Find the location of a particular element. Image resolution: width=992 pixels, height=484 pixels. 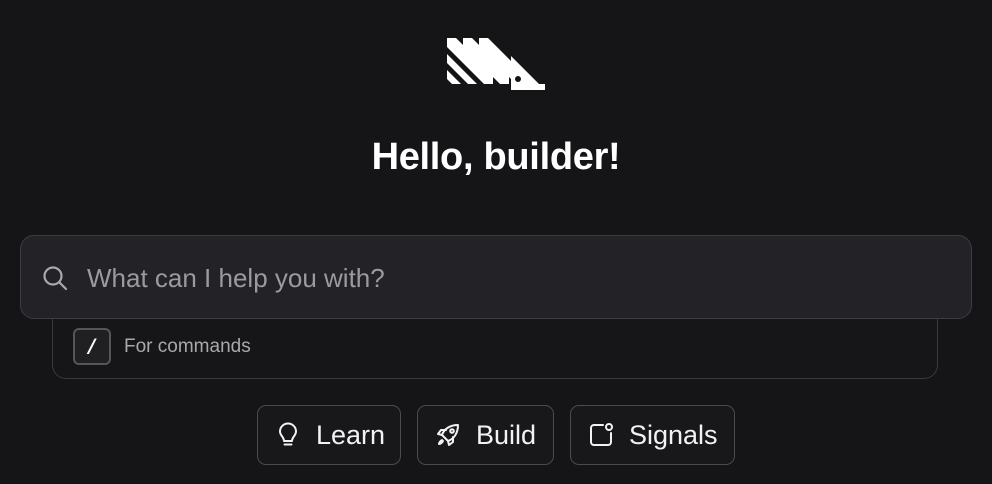

signals-button: Signals is located at coordinates (652, 435).